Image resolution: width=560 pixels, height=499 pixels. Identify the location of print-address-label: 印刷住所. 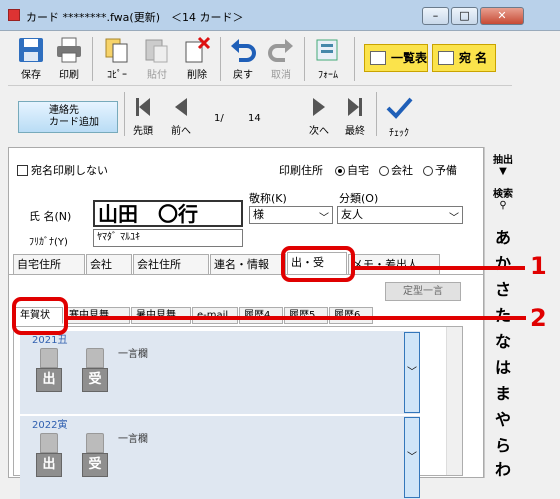
(301, 170).